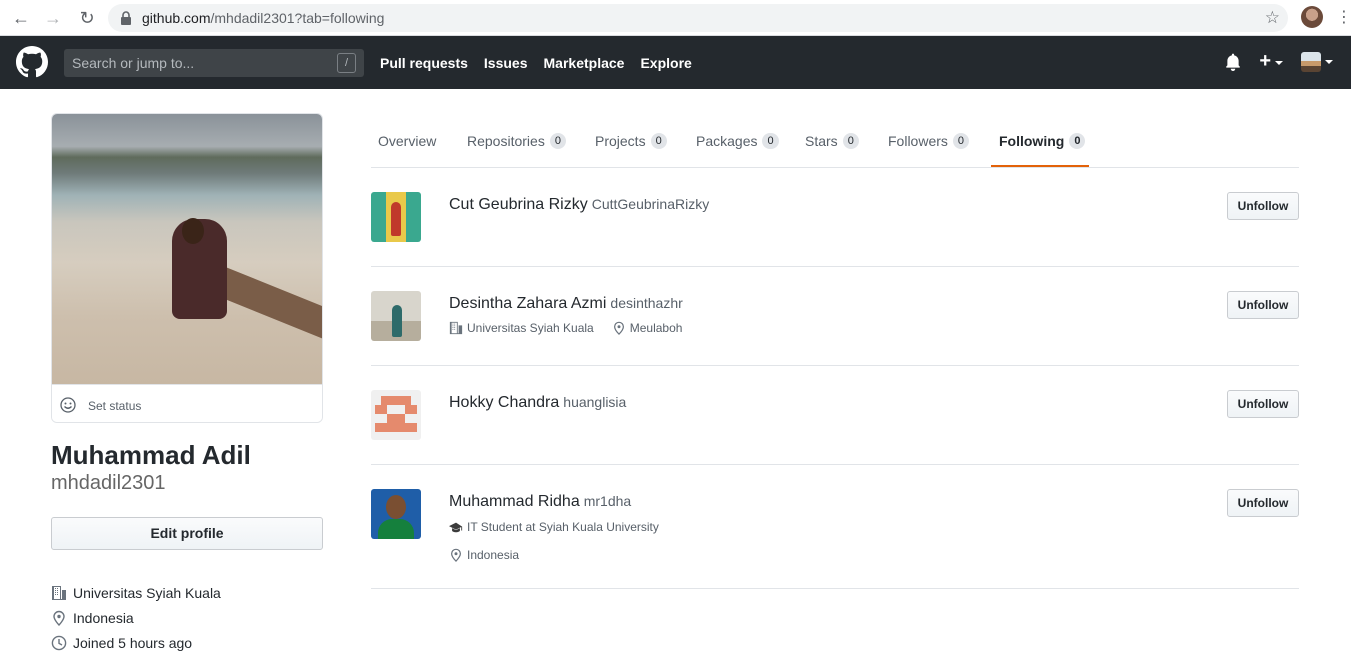  I want to click on header-actions: +, so click(1279, 61).